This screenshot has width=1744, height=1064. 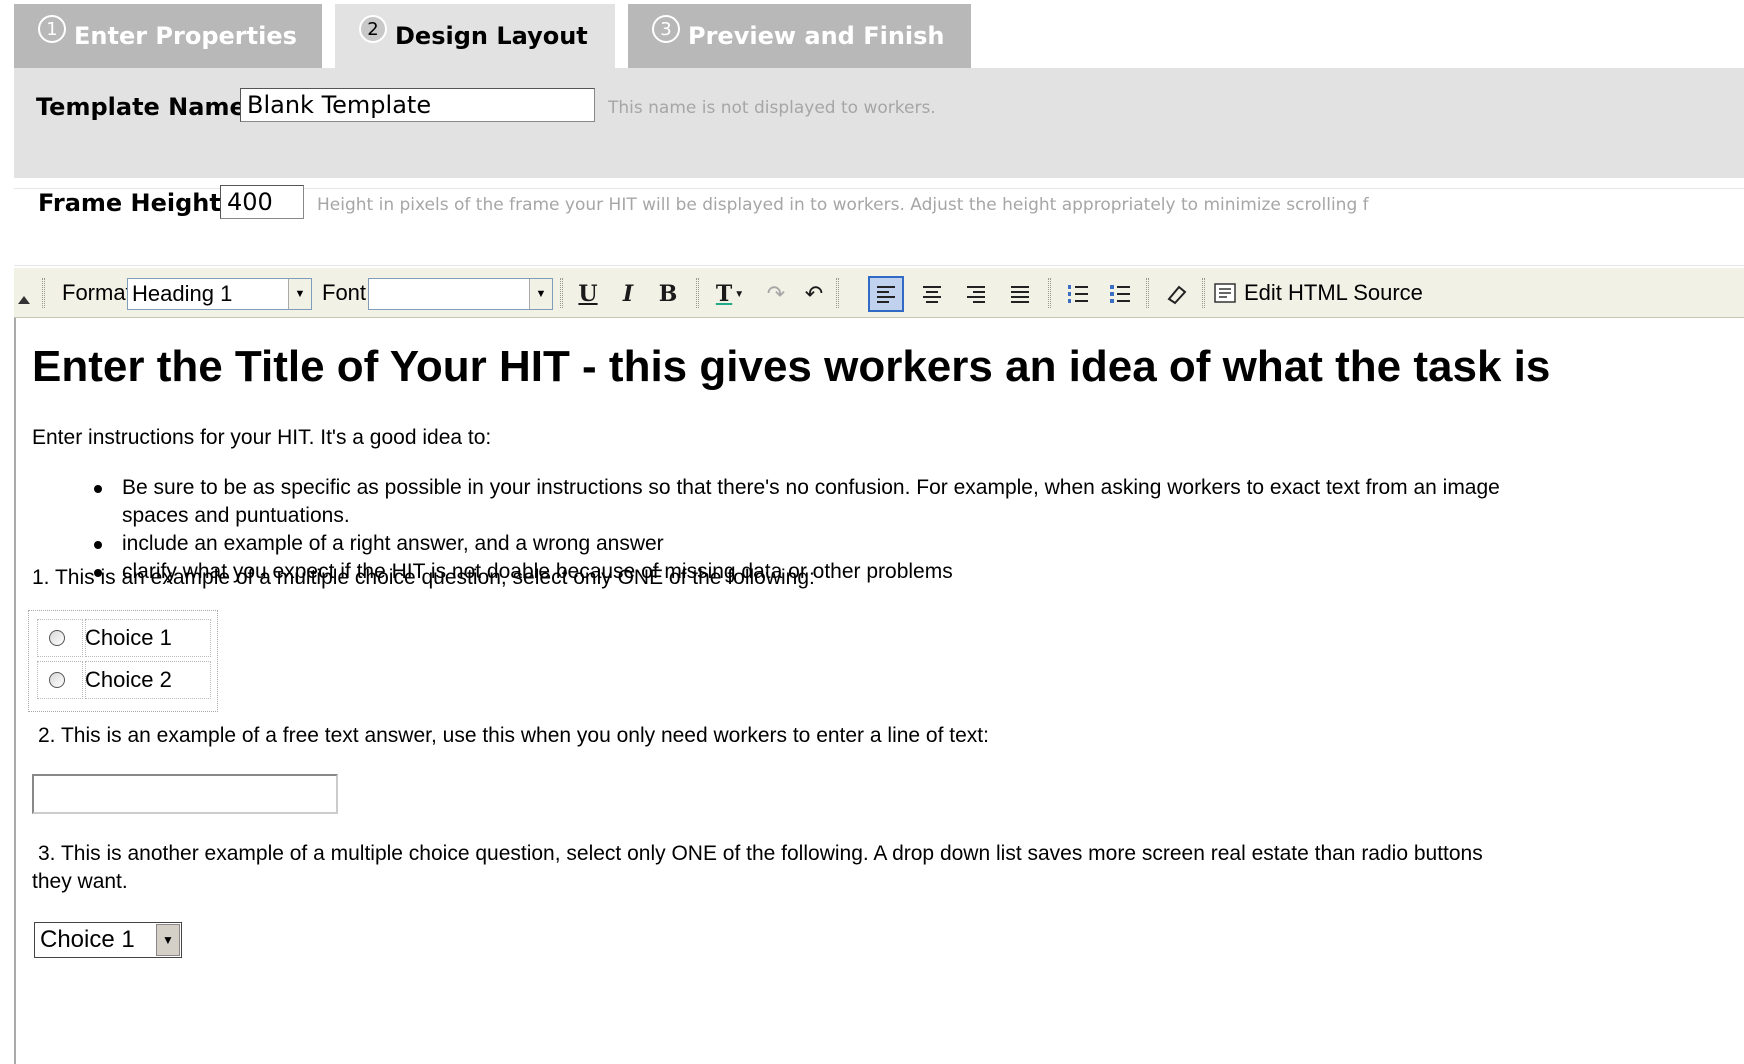 What do you see at coordinates (1020, 294) in the screenshot?
I see `align-justify-icon` at bounding box center [1020, 294].